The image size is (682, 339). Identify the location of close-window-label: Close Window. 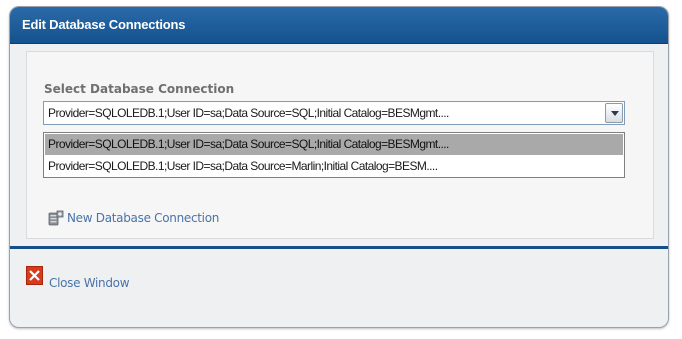
(89, 283).